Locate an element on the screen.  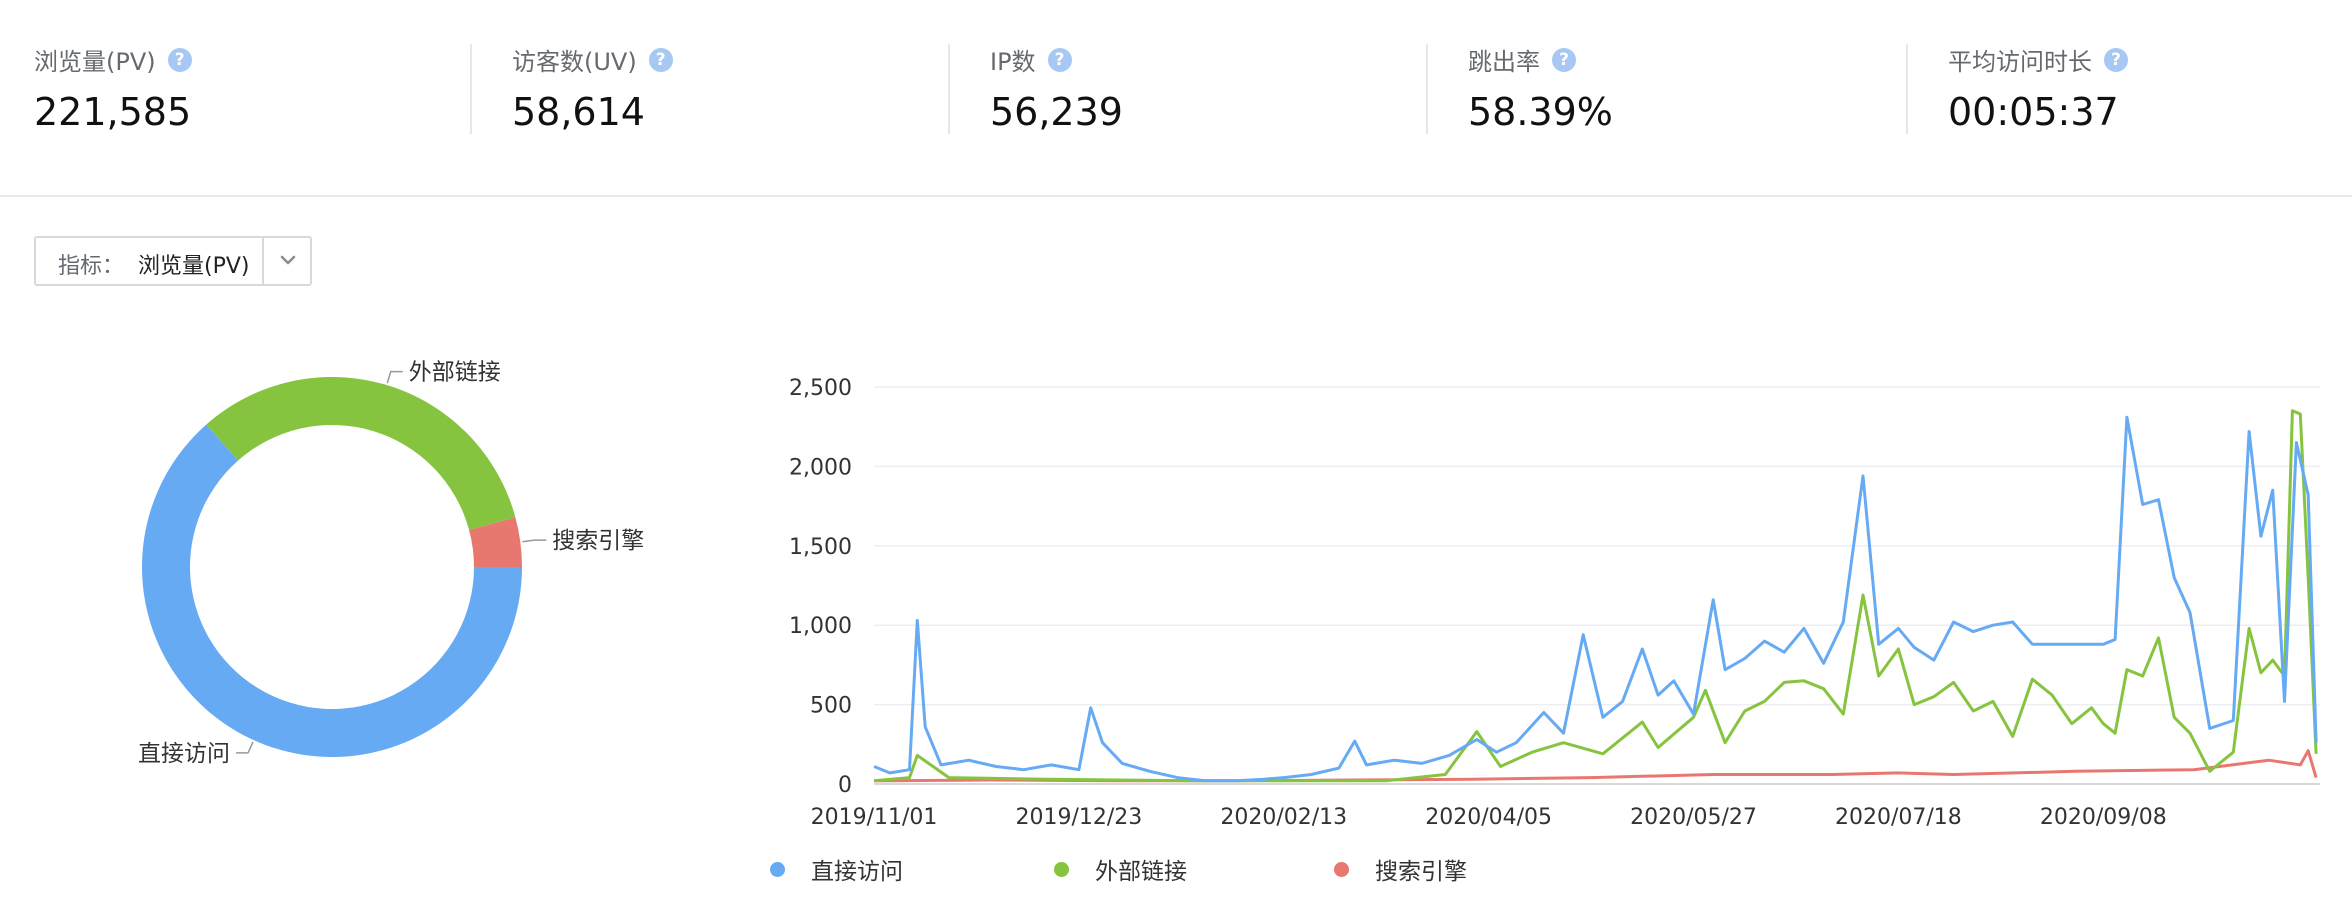
legend-item-search: 搜索引擎 is located at coordinates (1400, 869).